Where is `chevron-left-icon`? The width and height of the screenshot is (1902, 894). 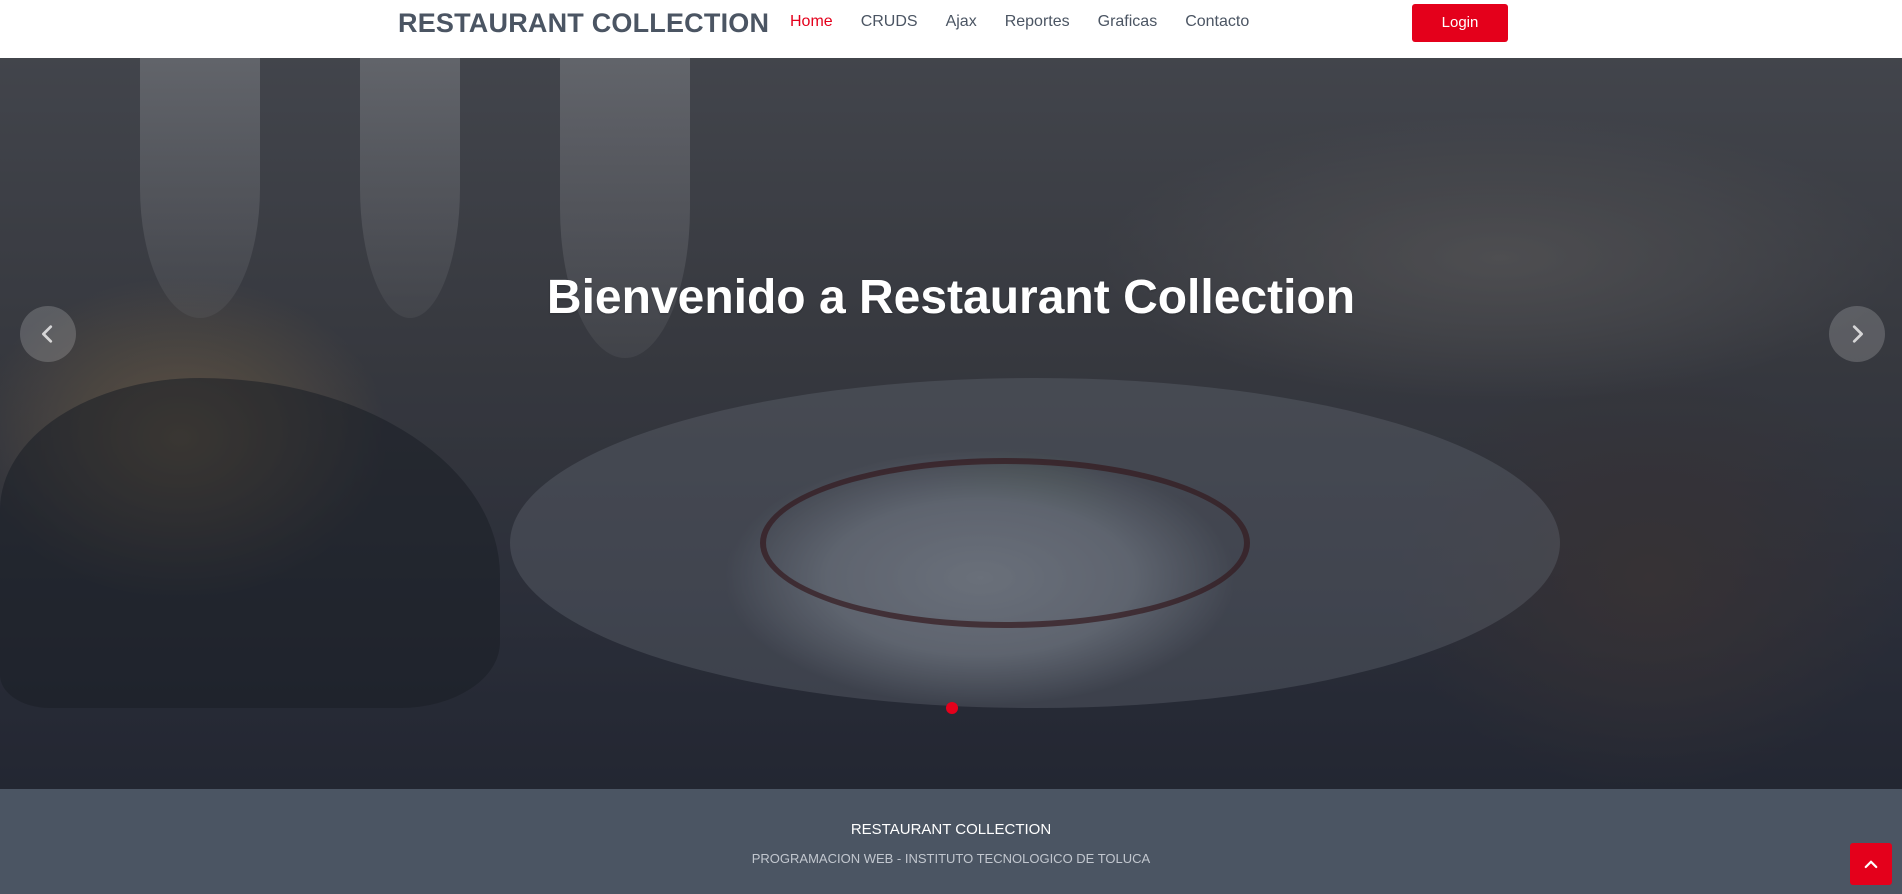
chevron-left-icon is located at coordinates (47, 334).